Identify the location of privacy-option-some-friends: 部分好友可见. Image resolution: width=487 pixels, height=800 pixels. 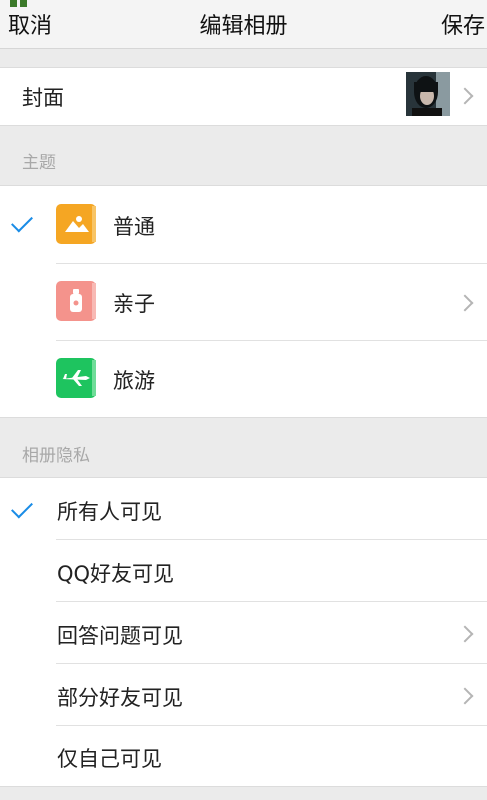
(243, 694).